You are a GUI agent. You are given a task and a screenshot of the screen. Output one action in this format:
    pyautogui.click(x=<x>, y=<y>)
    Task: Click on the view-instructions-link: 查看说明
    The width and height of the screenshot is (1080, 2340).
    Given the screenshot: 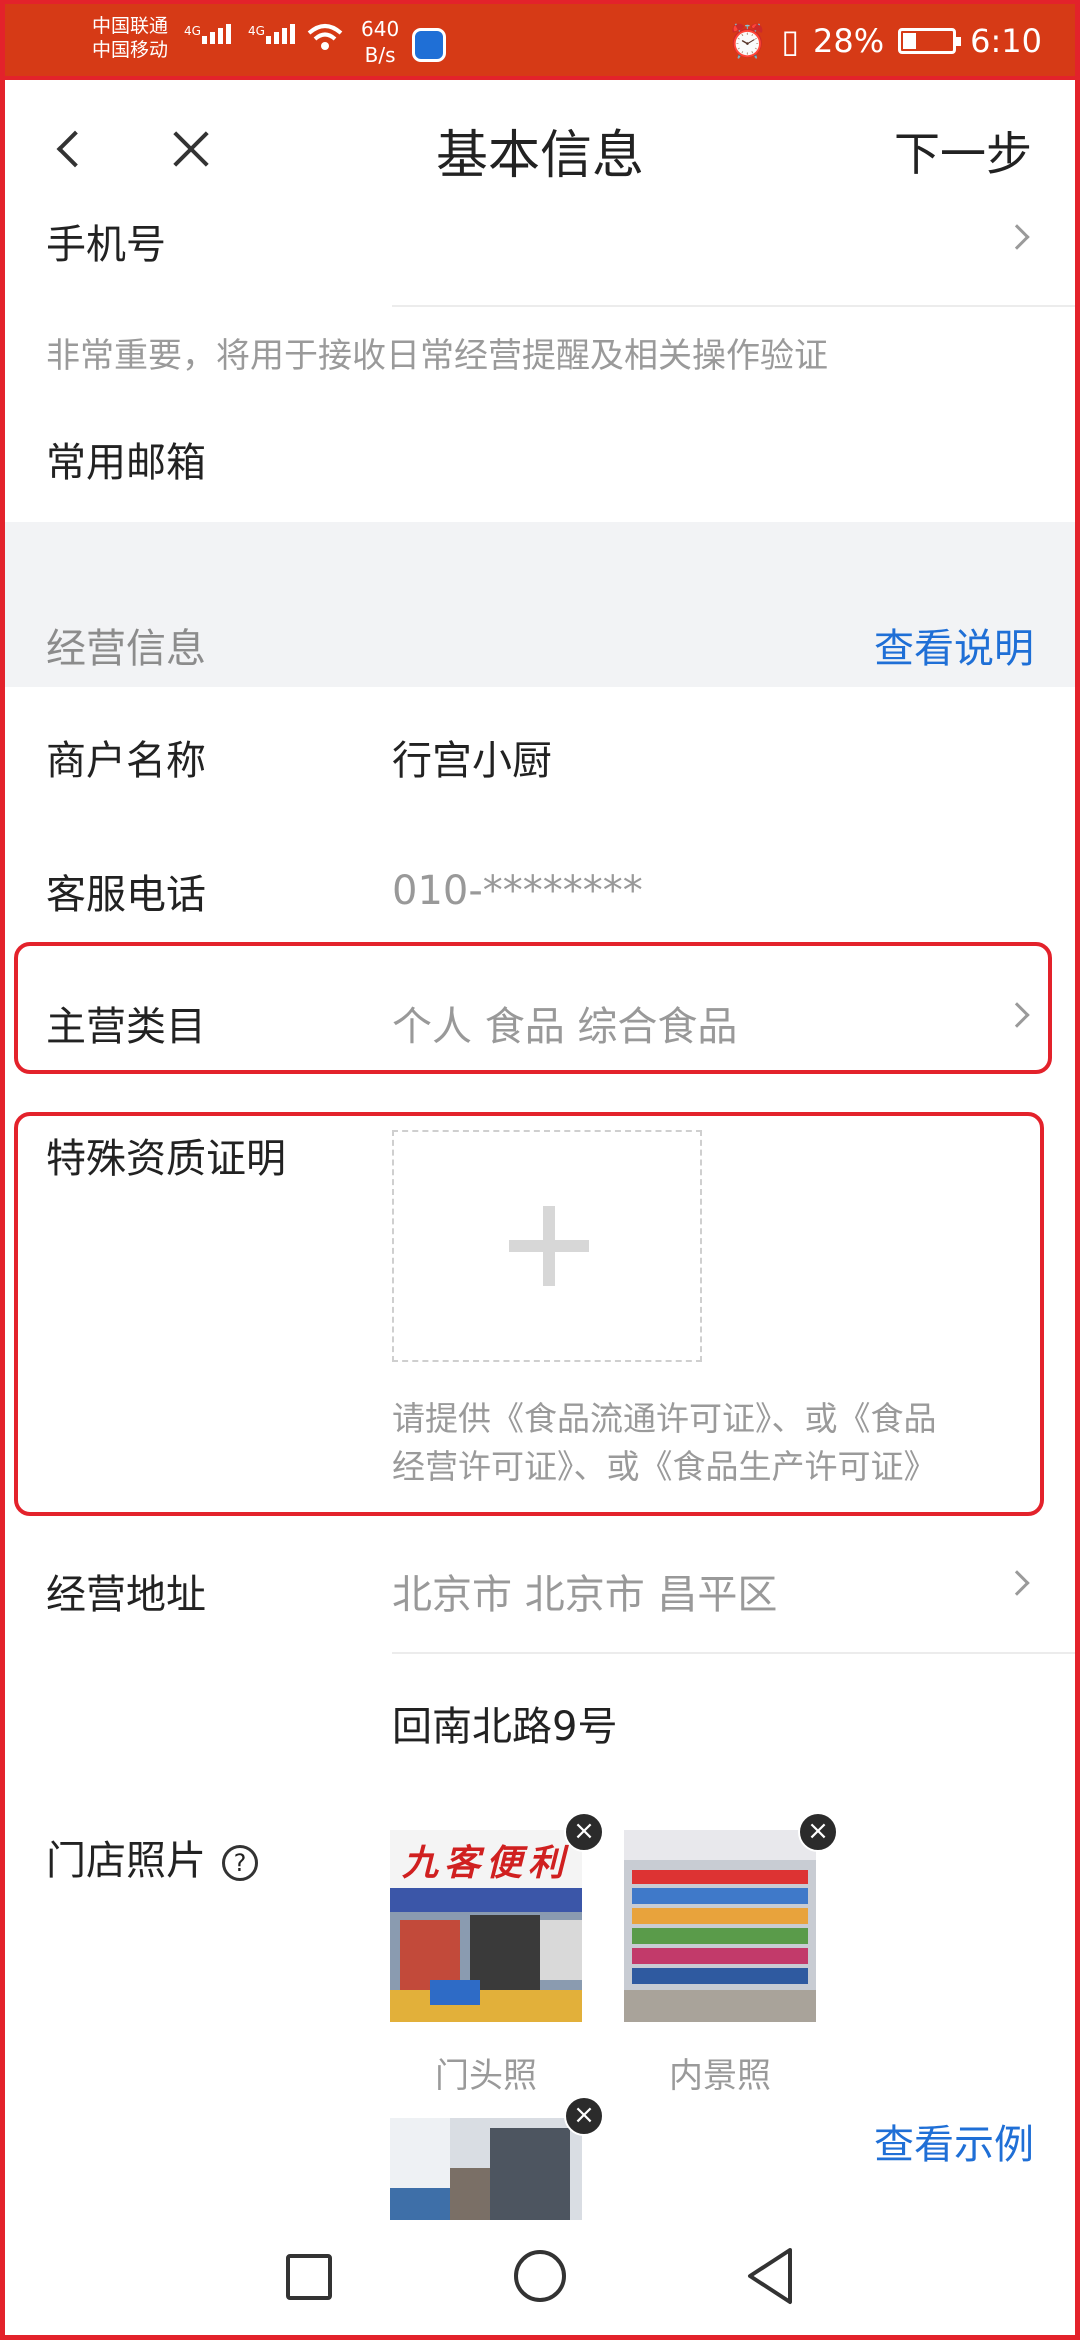 What is the action you would take?
    pyautogui.click(x=954, y=645)
    